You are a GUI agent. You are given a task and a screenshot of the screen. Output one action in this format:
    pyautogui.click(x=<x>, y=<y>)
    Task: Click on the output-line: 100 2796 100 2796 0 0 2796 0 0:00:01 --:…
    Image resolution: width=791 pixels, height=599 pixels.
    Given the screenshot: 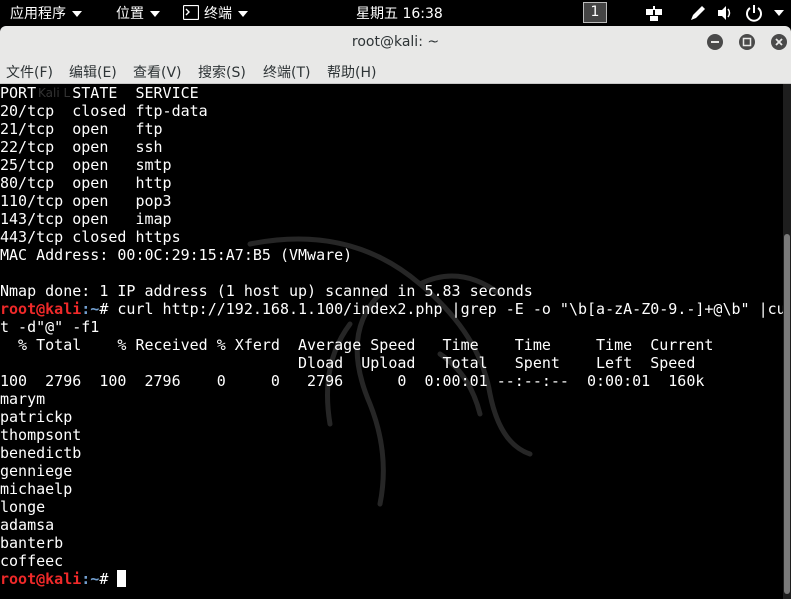 What is the action you would take?
    pyautogui.click(x=352, y=381)
    